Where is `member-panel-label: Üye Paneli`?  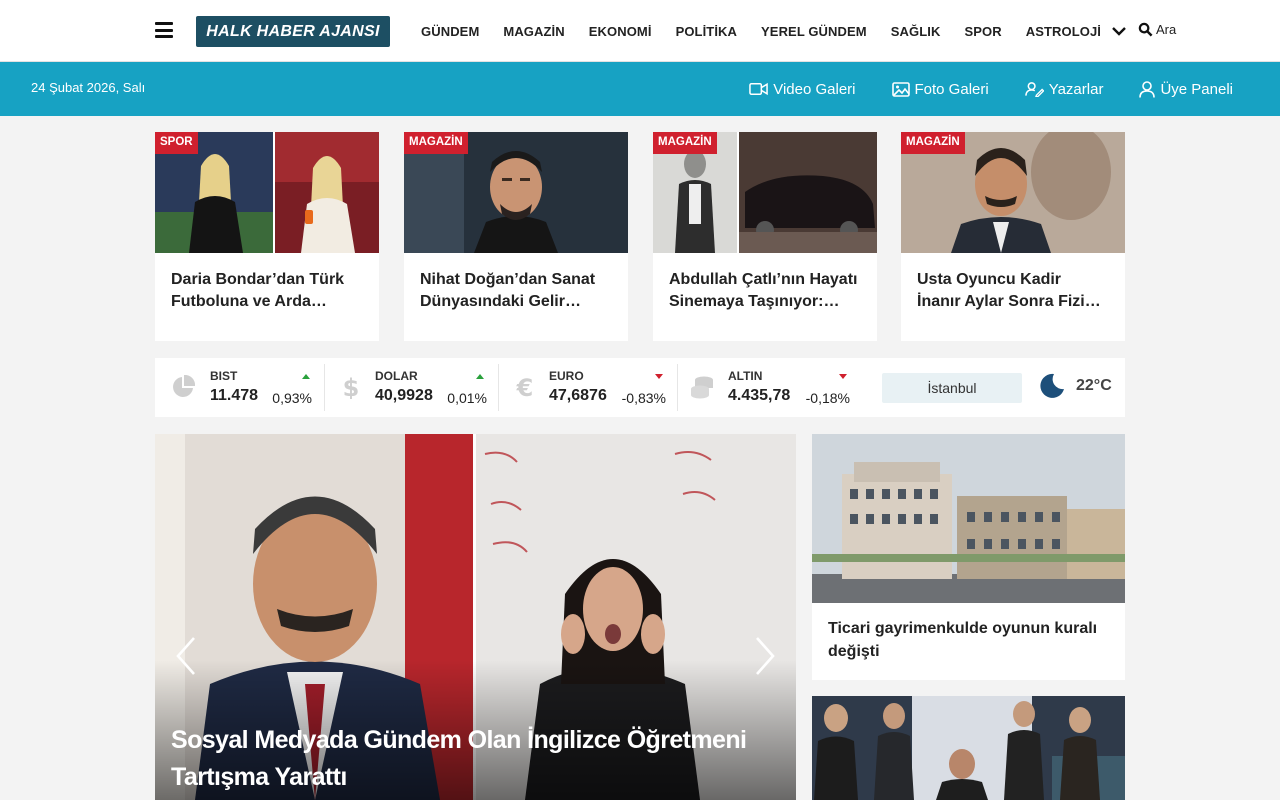
member-panel-label: Üye Paneli is located at coordinates (1196, 89).